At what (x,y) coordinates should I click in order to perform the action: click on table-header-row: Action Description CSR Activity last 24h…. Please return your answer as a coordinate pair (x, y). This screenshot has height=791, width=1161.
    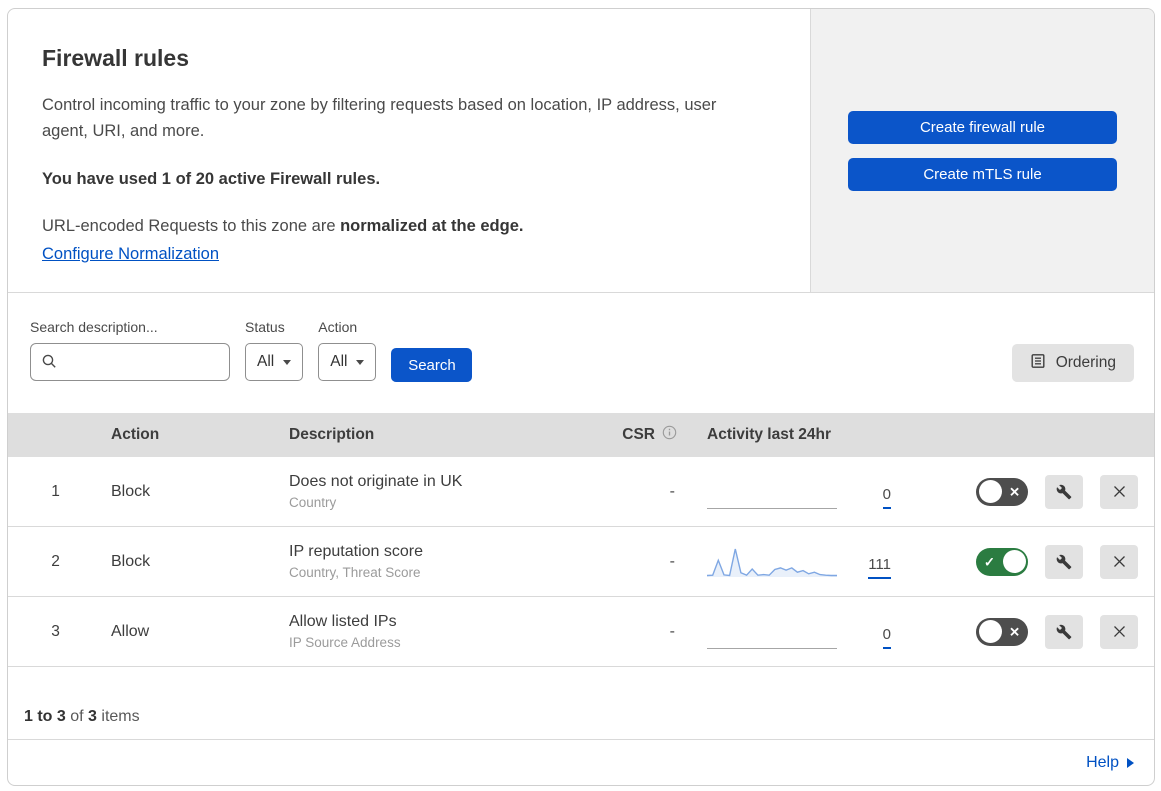
    Looking at the image, I should click on (581, 435).